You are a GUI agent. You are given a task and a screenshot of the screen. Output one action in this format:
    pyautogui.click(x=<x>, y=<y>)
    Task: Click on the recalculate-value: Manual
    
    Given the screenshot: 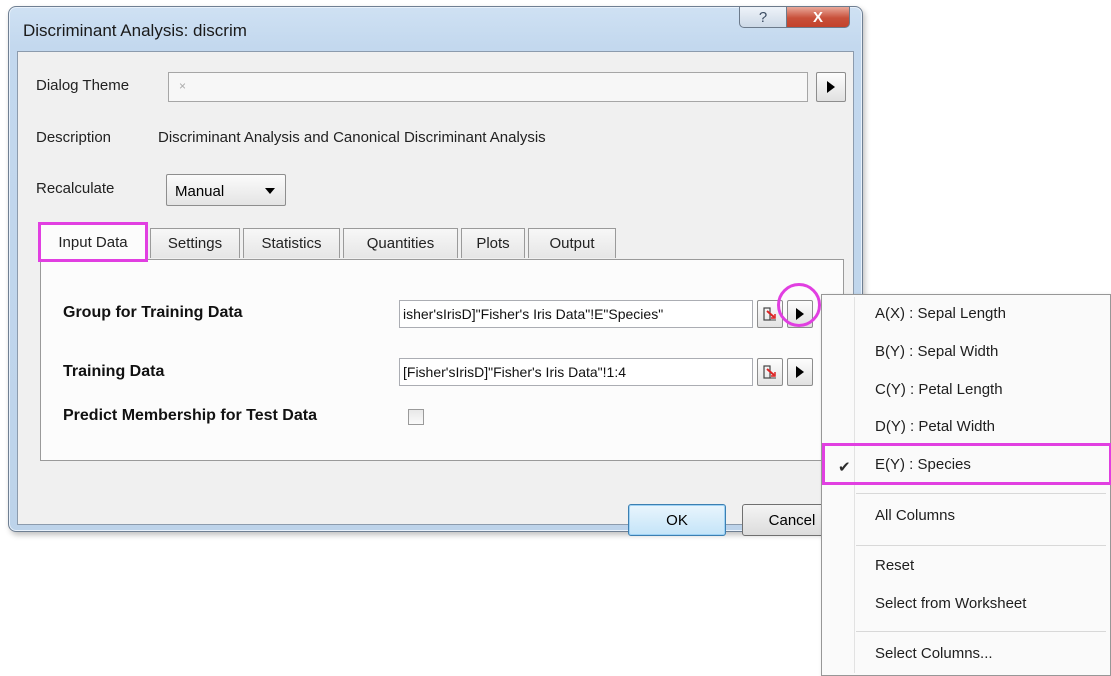 What is the action you would take?
    pyautogui.click(x=200, y=191)
    